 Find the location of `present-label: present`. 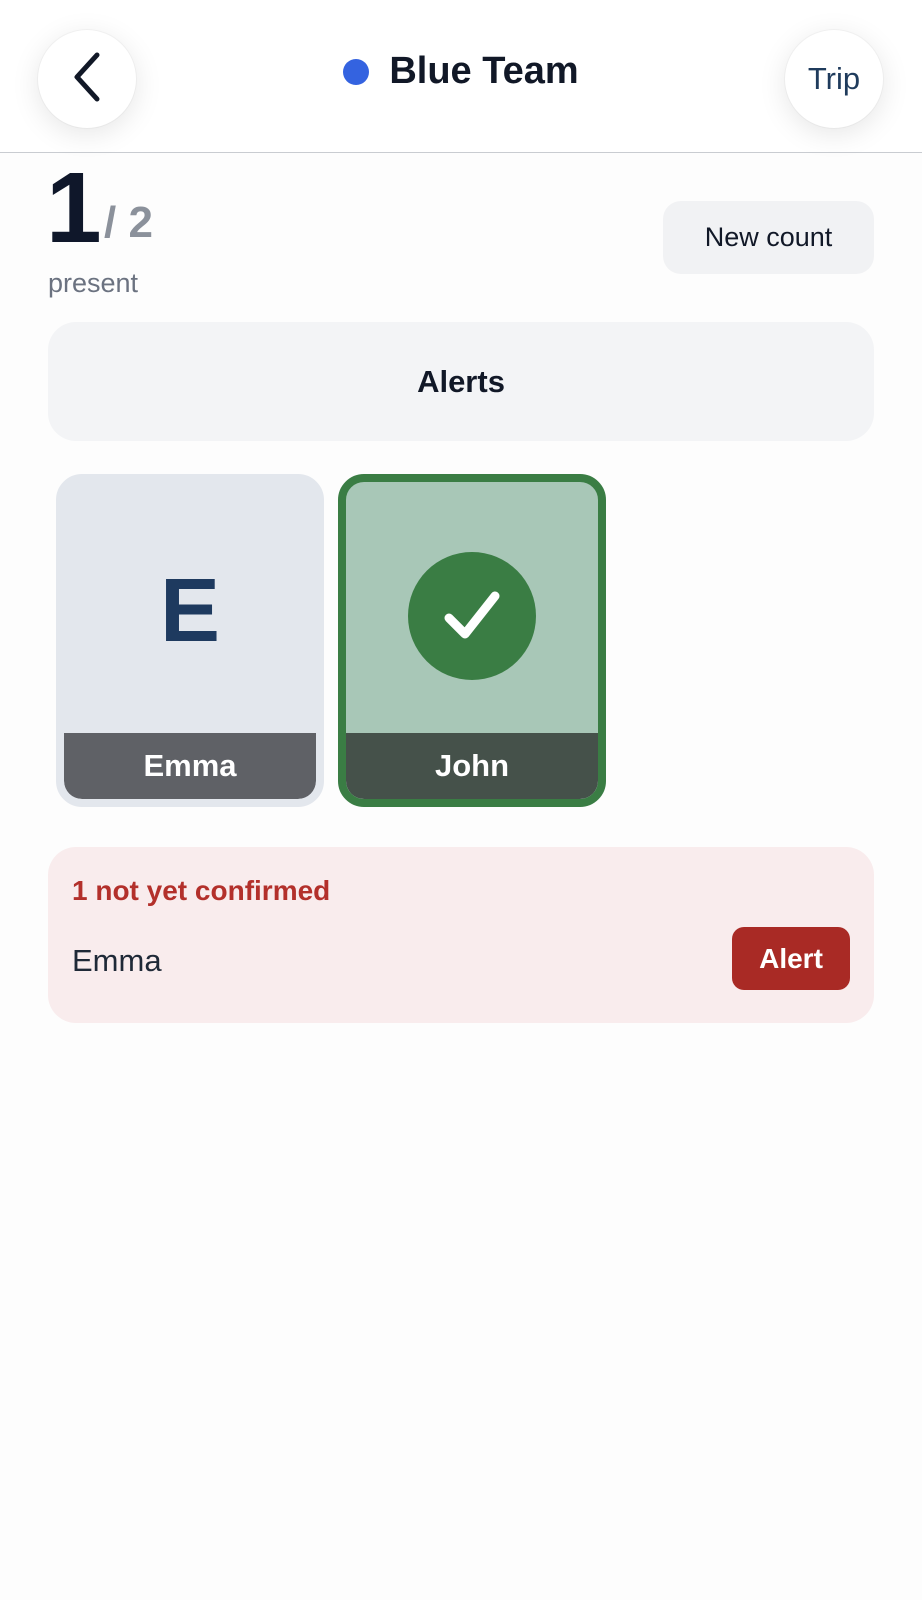

present-label: present is located at coordinates (93, 283).